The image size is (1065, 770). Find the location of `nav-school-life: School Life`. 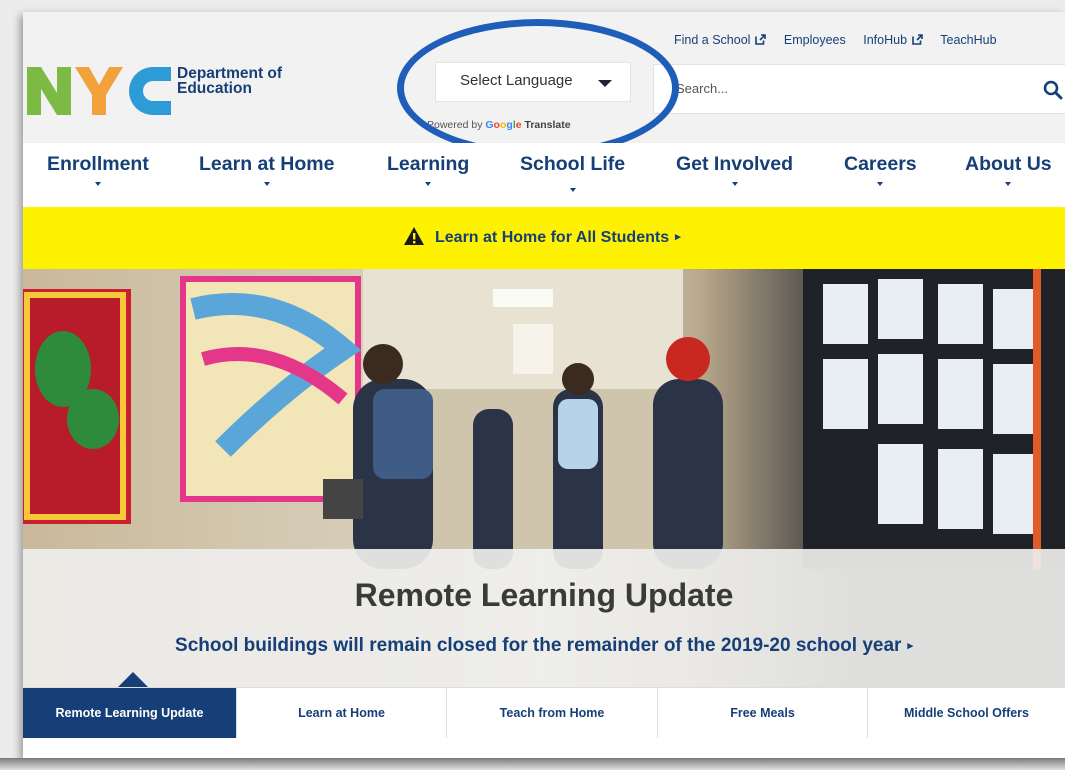

nav-school-life: School Life is located at coordinates (572, 172).